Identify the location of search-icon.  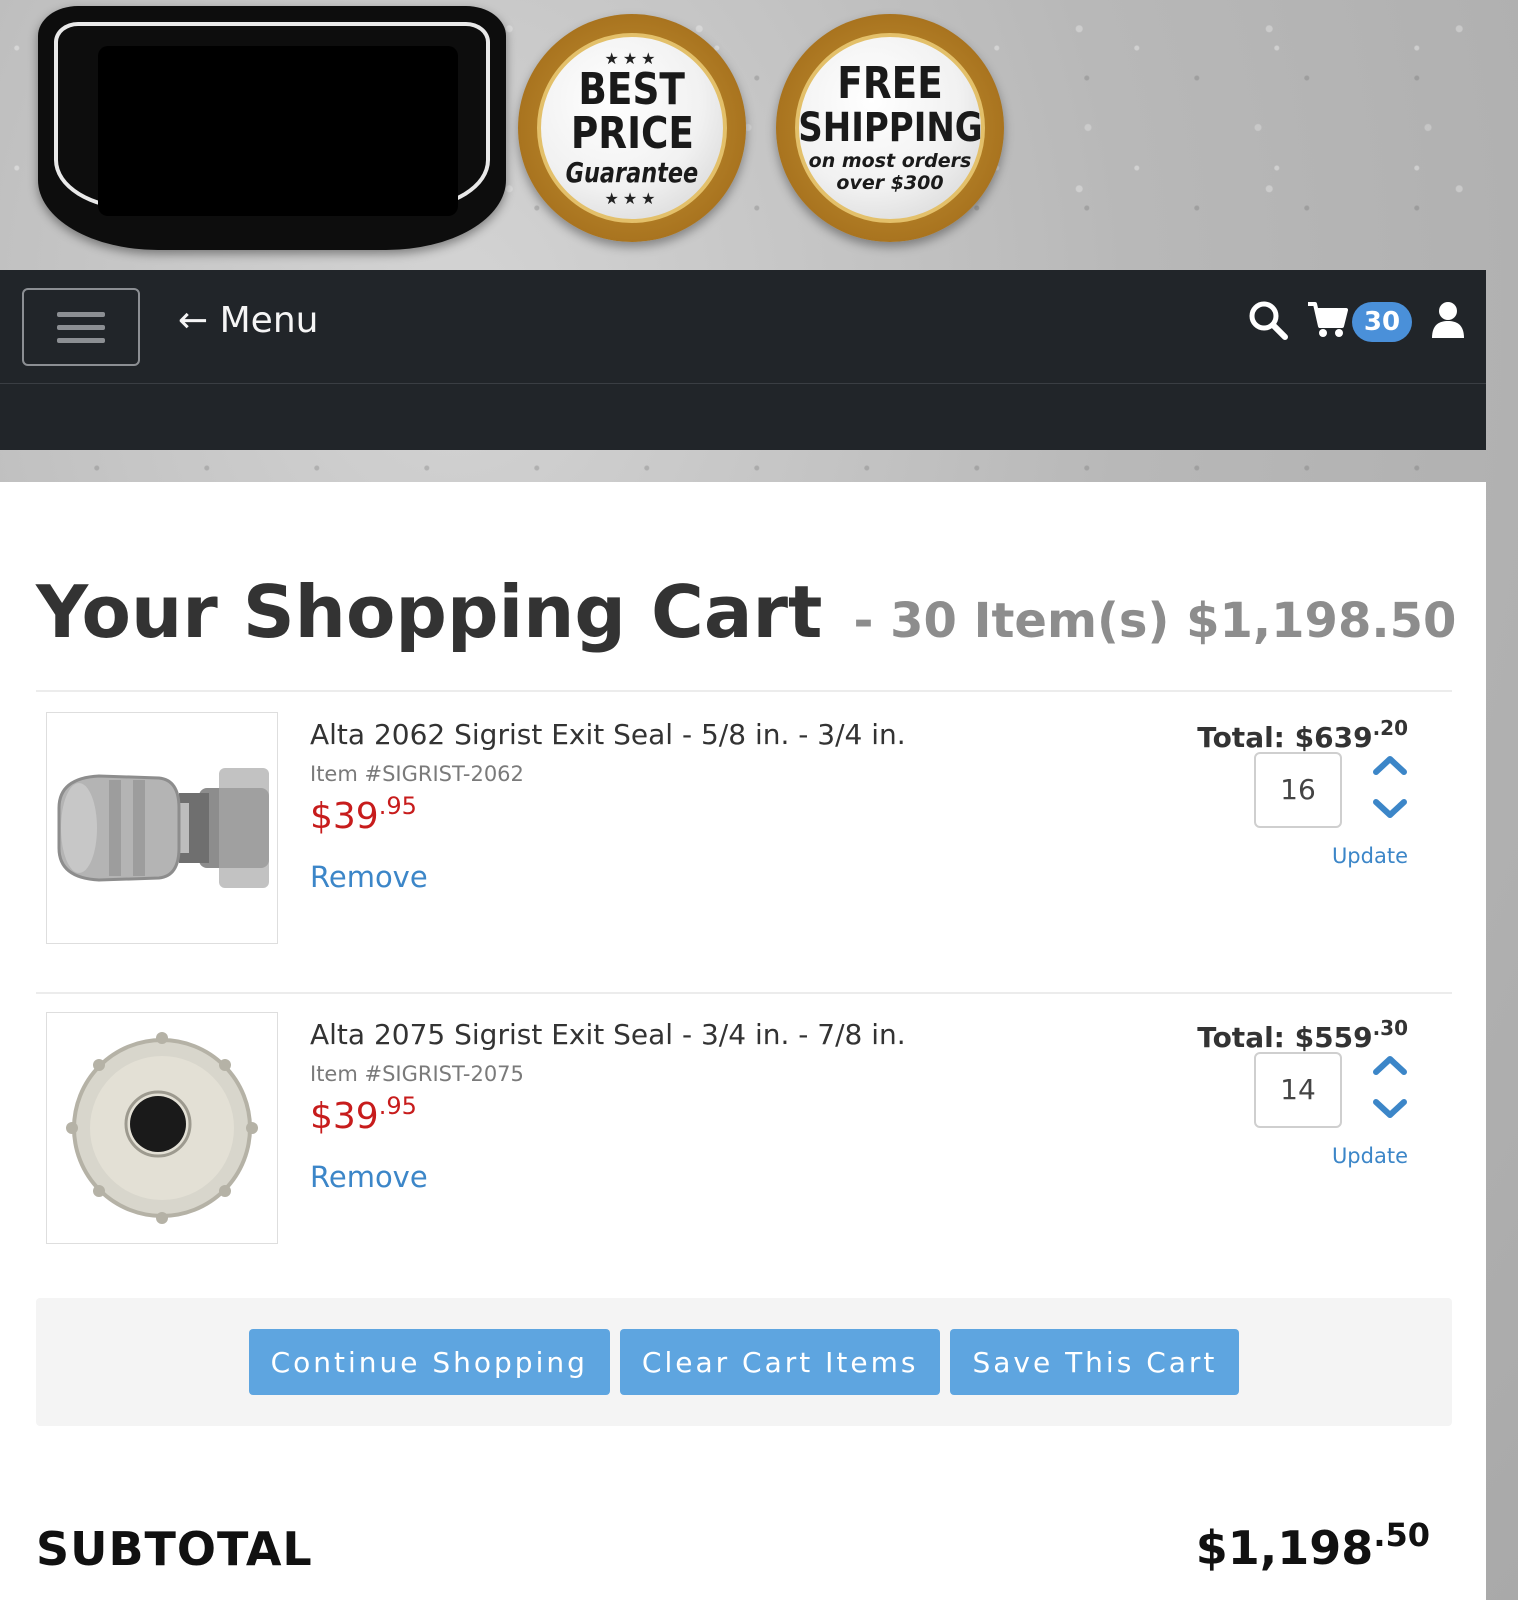
(1268, 322).